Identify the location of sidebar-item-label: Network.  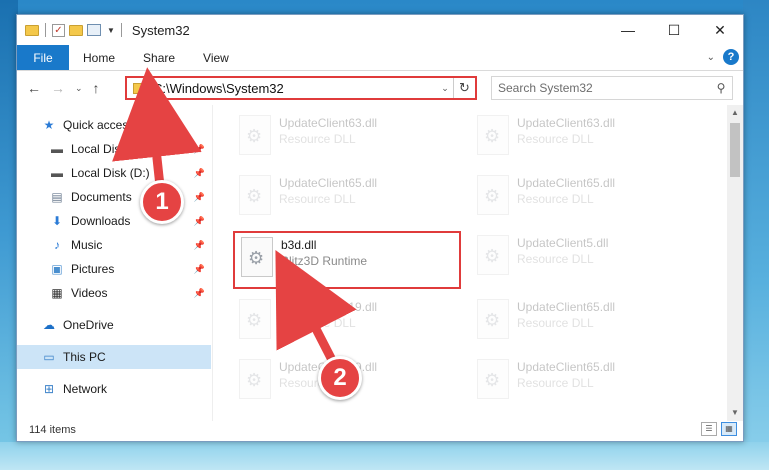
(85, 389).